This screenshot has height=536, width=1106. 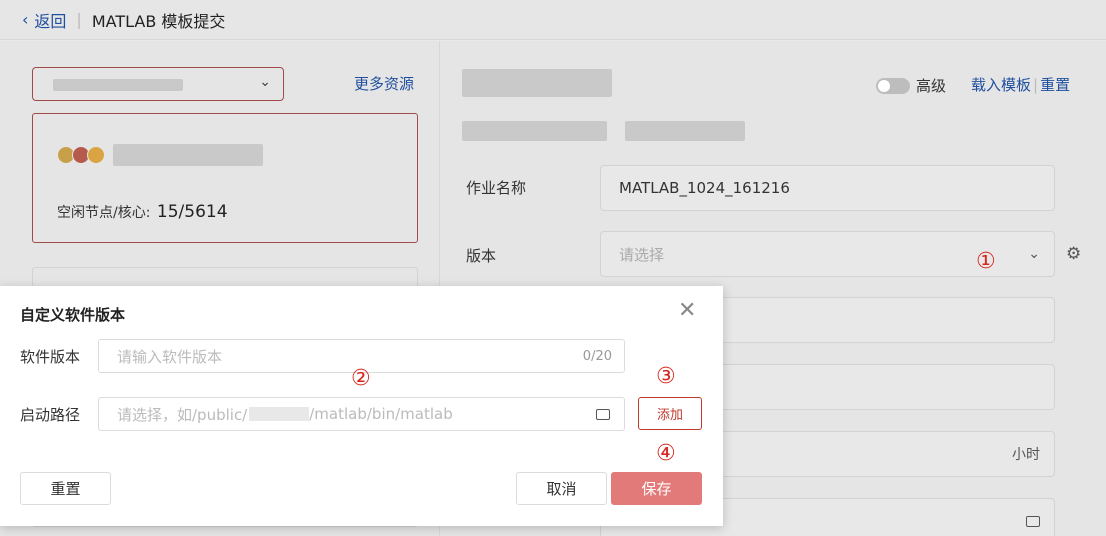 What do you see at coordinates (666, 376) in the screenshot?
I see `annotation-marker: ③` at bounding box center [666, 376].